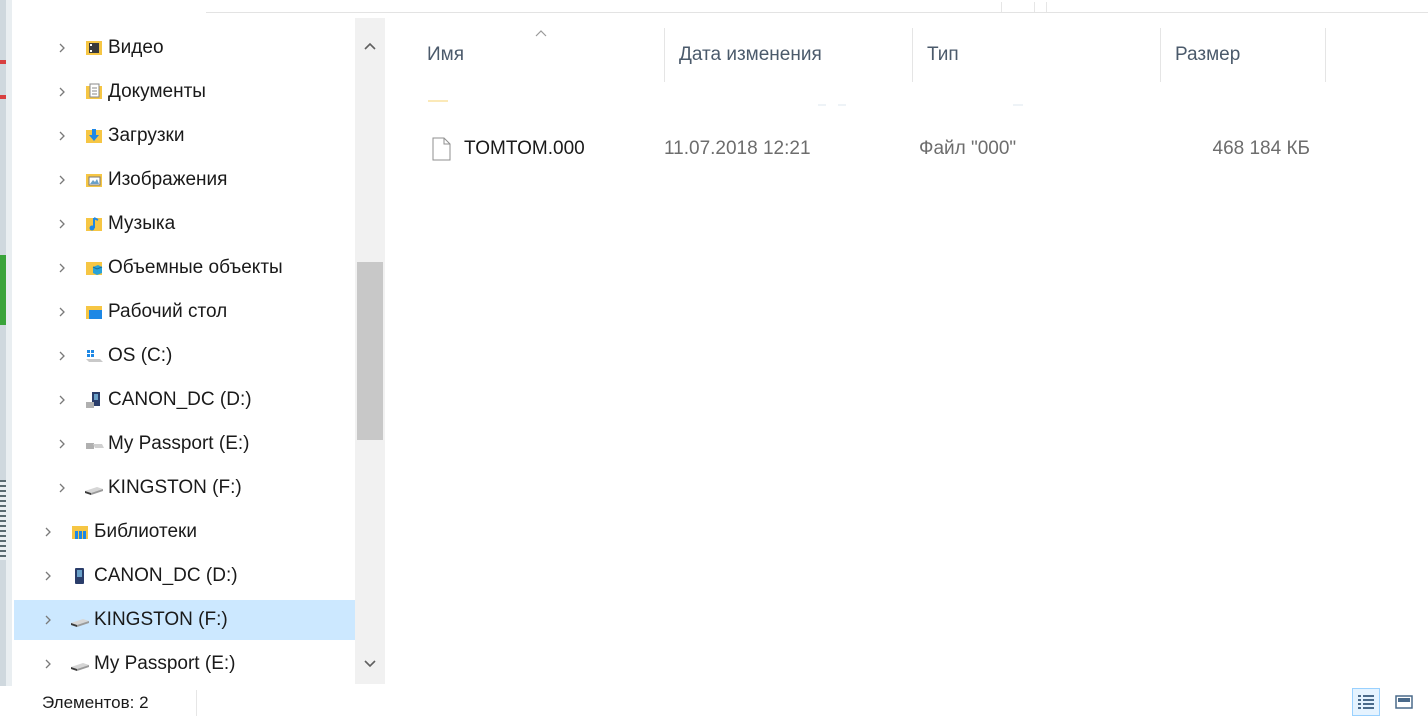  I want to click on window-left-edge, so click(7, 345).